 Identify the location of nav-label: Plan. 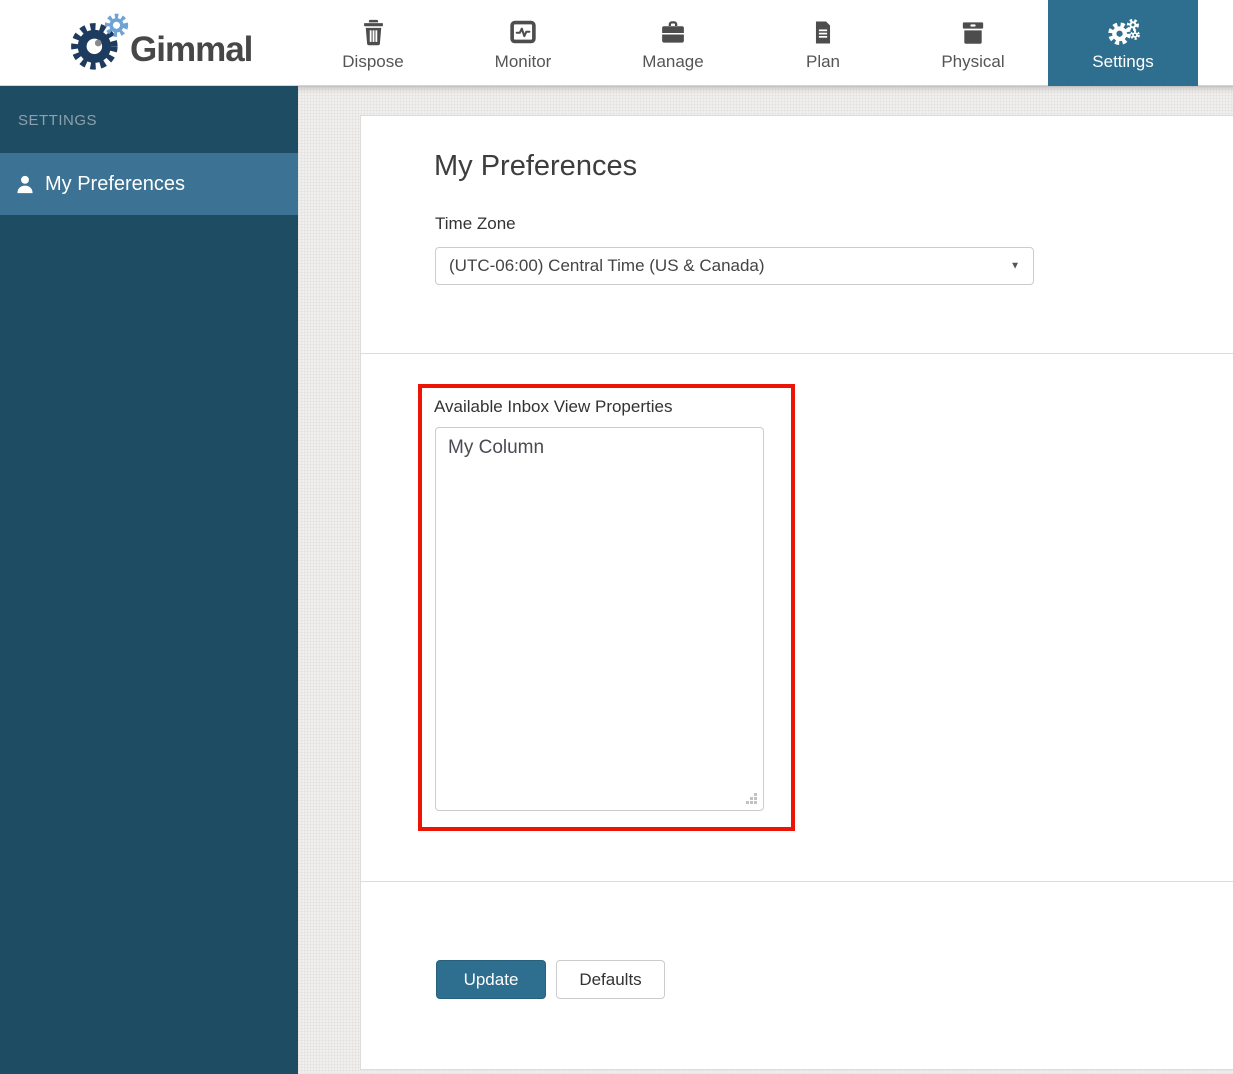
(823, 61).